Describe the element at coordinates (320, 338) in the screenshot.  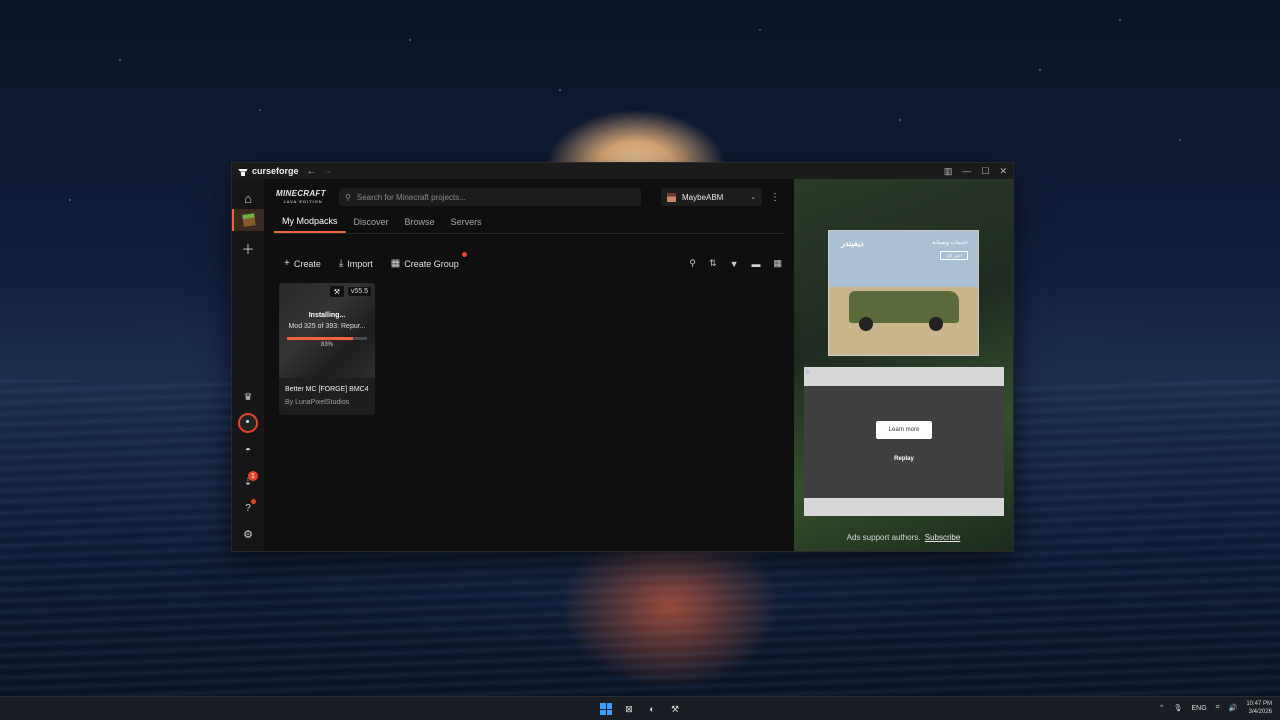
I see `install-progress-fill` at that location.